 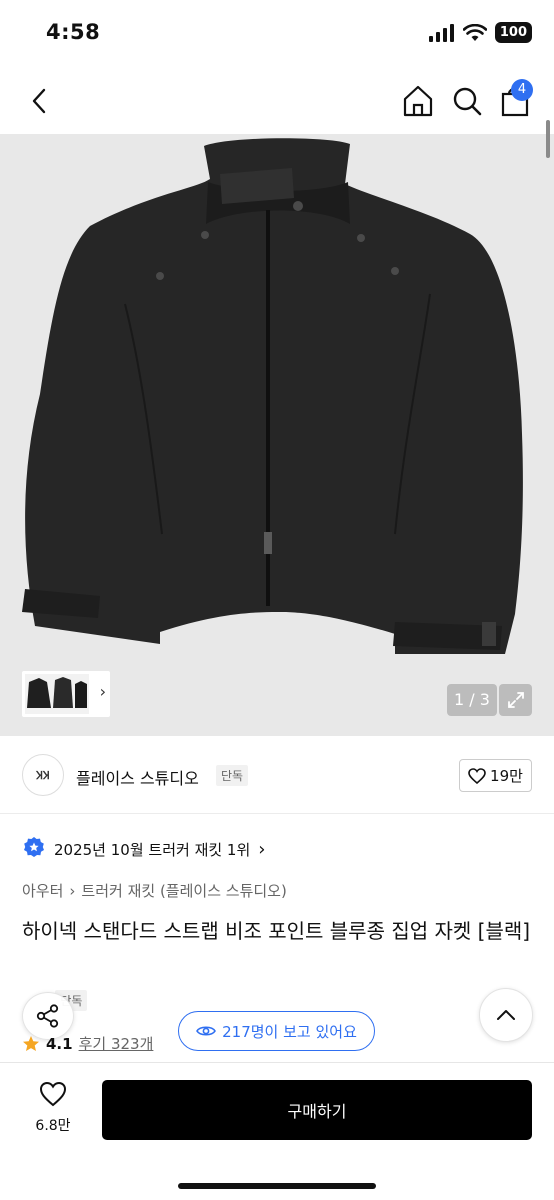 I want to click on viewers-count-pill: 217명이 보고 있어요, so click(x=276, y=1031).